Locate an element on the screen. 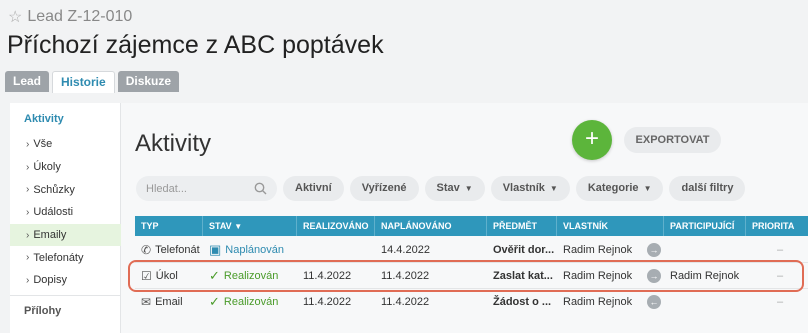  cell-realized is located at coordinates (336, 250).